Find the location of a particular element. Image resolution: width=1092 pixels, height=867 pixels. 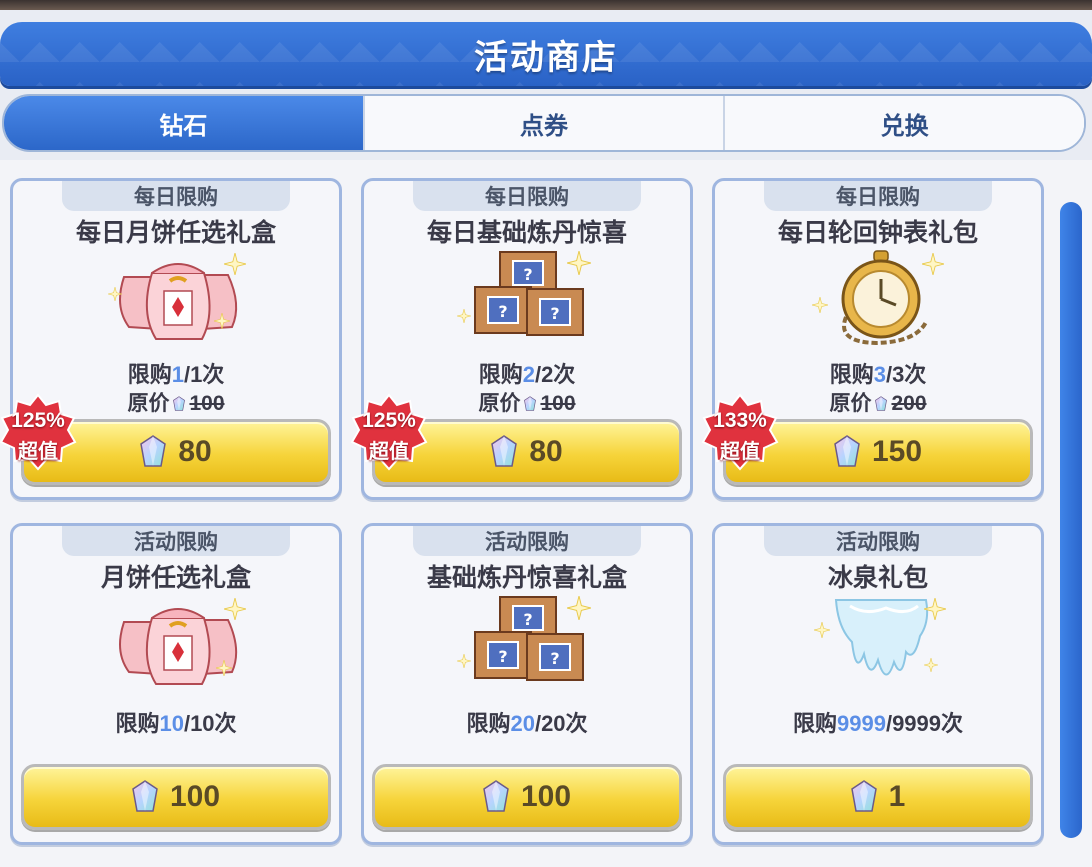

shop-item-card: 每日限购 每日月饼任选礼盒 限购1/1次 原价 100 80 125% 超值 is located at coordinates (176, 339).